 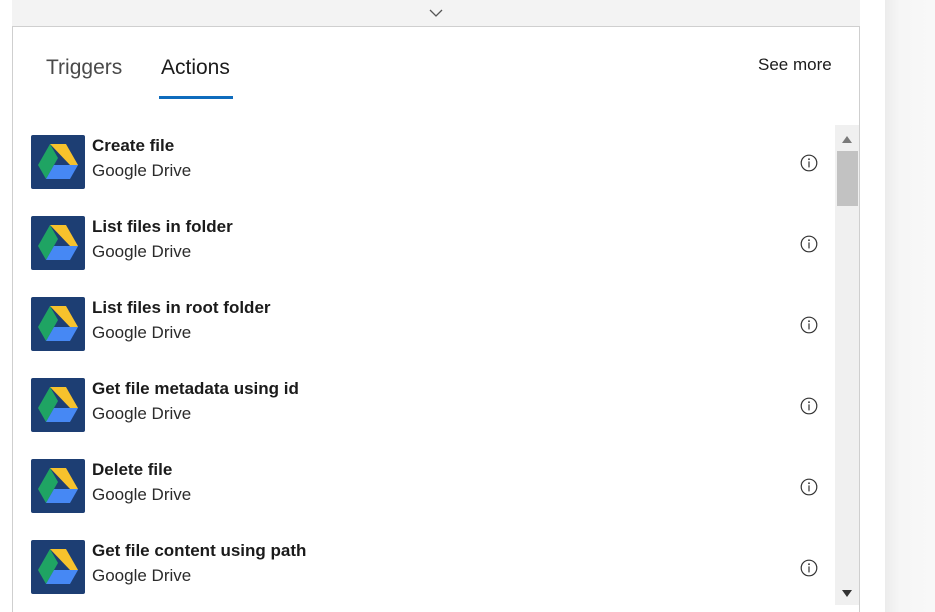 I want to click on action-row: Delete file Google Drive, so click(x=424, y=489).